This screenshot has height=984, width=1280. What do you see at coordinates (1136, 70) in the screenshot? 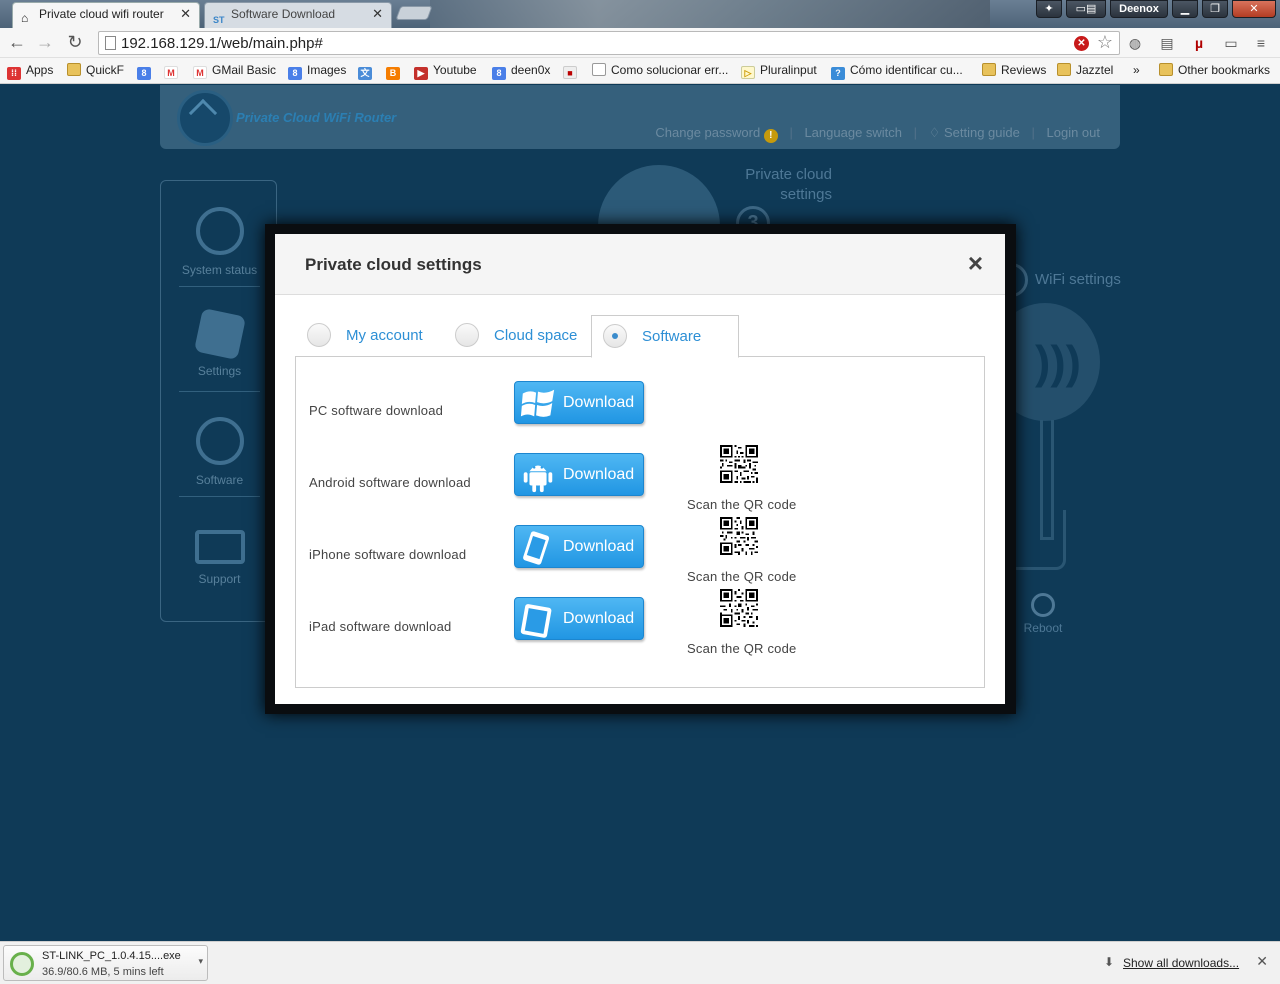
I see `bookmarks-overflow: »` at bounding box center [1136, 70].